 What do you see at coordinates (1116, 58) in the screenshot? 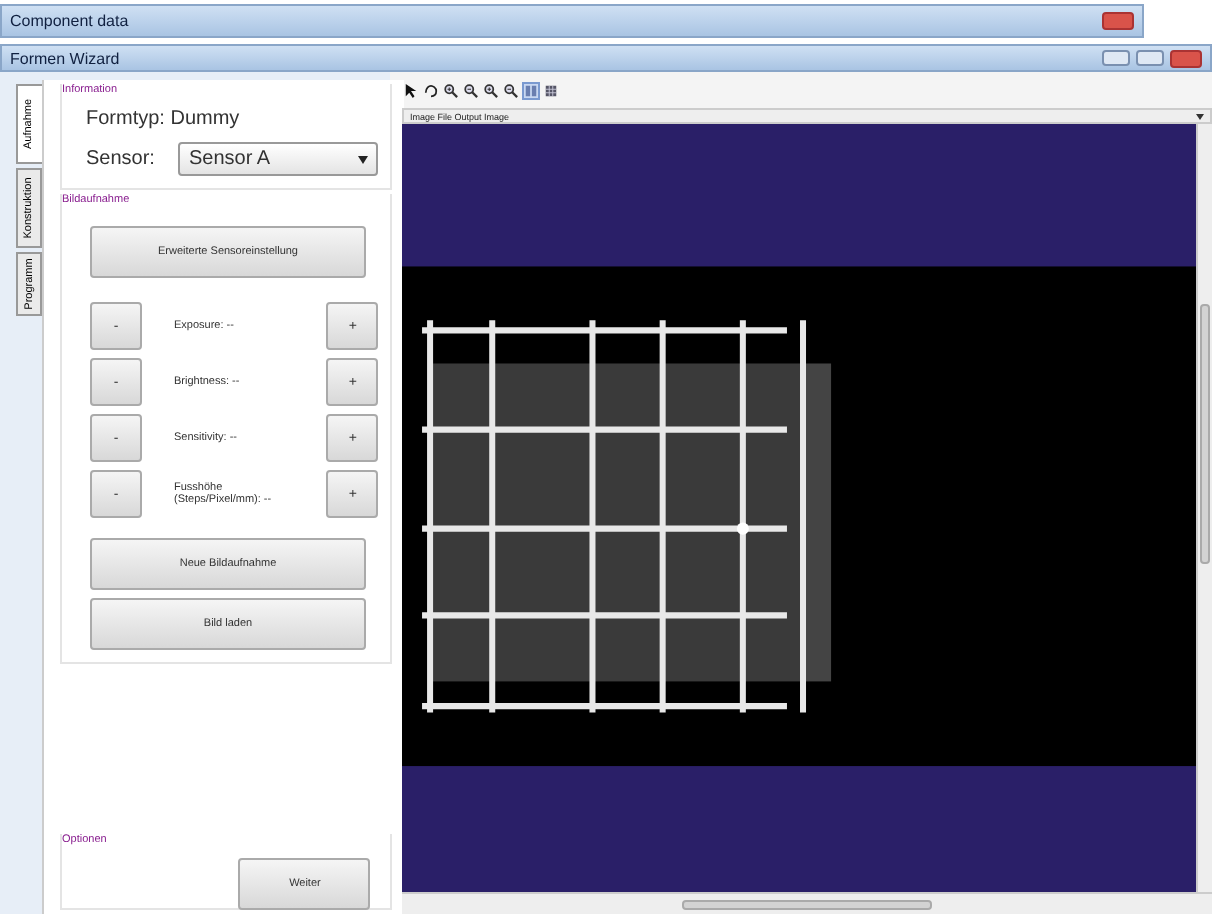
I see `minimize-button` at bounding box center [1116, 58].